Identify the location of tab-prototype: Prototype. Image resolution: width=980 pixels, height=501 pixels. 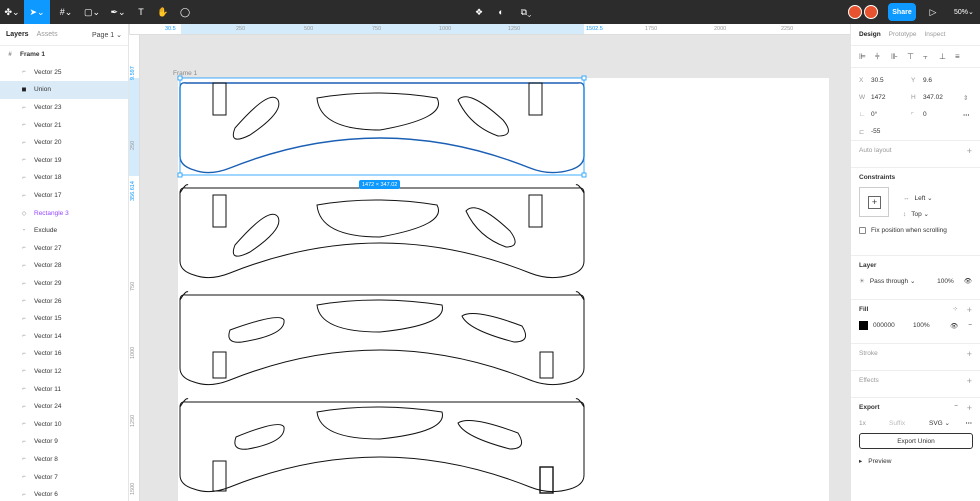
(903, 34).